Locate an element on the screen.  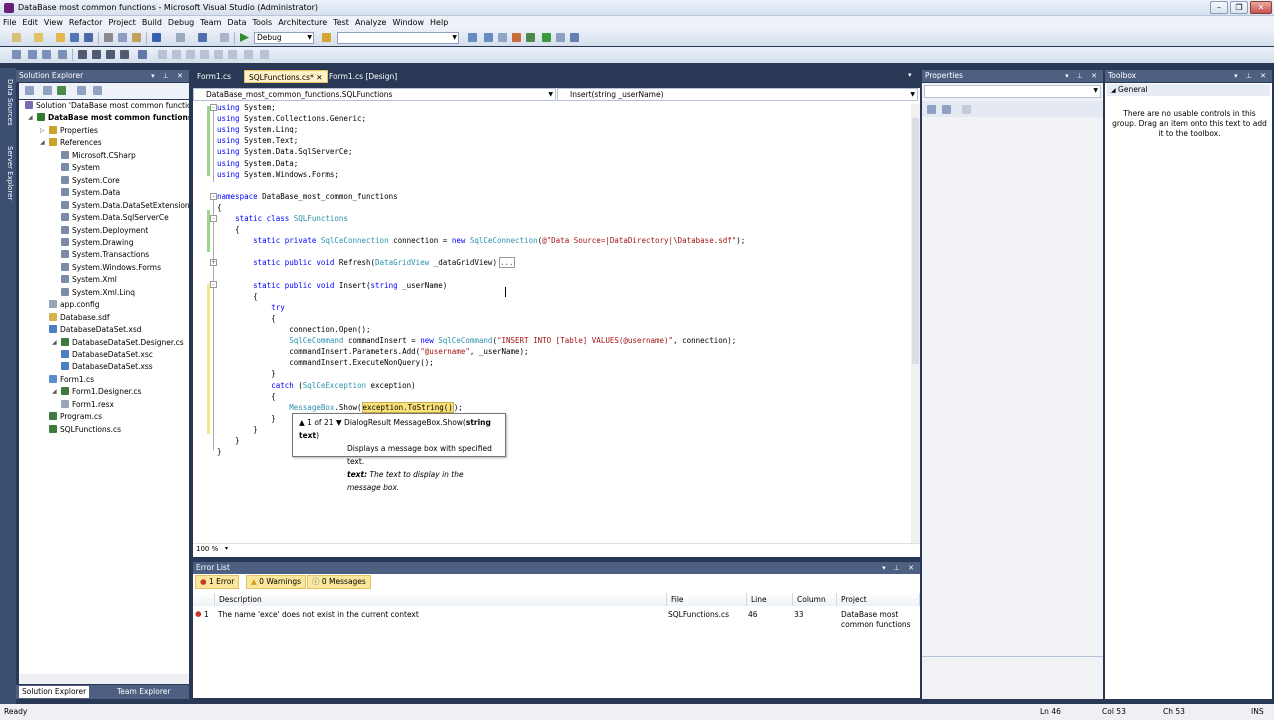
object-select: ▼ is located at coordinates (1012, 91).